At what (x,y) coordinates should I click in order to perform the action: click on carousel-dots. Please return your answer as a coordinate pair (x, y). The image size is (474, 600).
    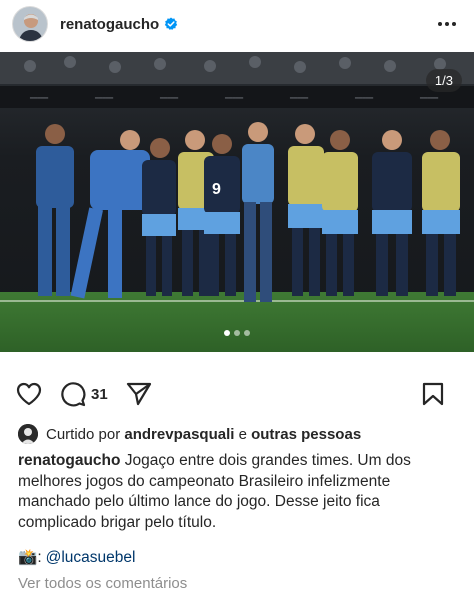
    Looking at the image, I should click on (237, 333).